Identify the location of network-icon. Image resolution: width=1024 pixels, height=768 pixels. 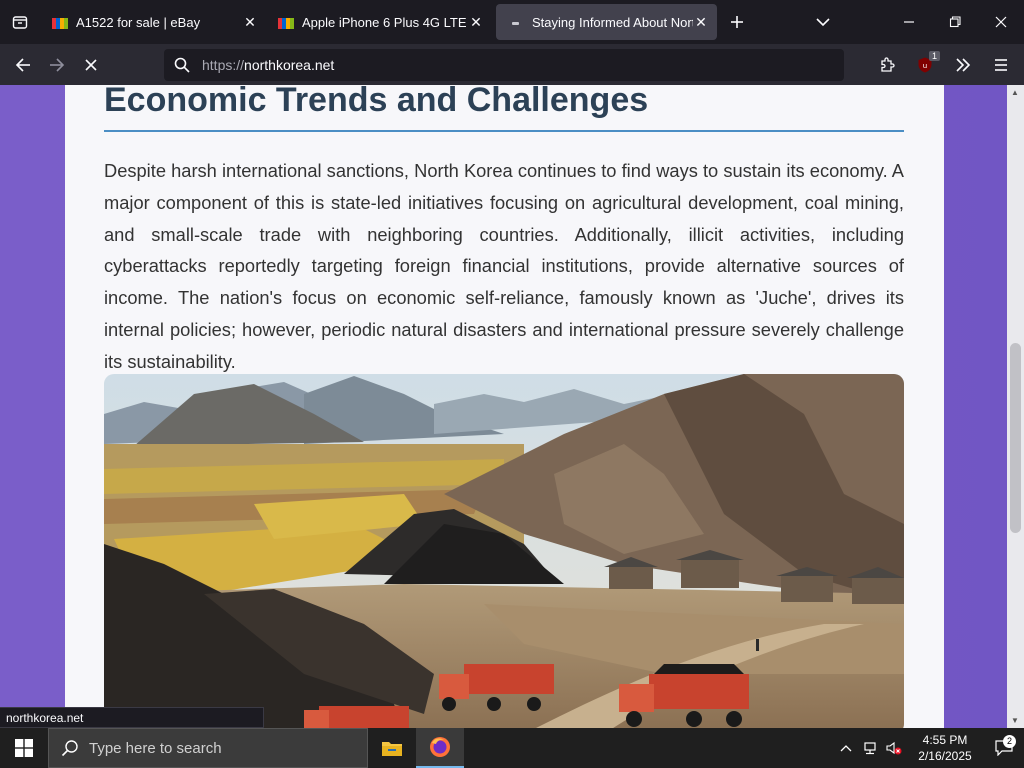
(870, 748).